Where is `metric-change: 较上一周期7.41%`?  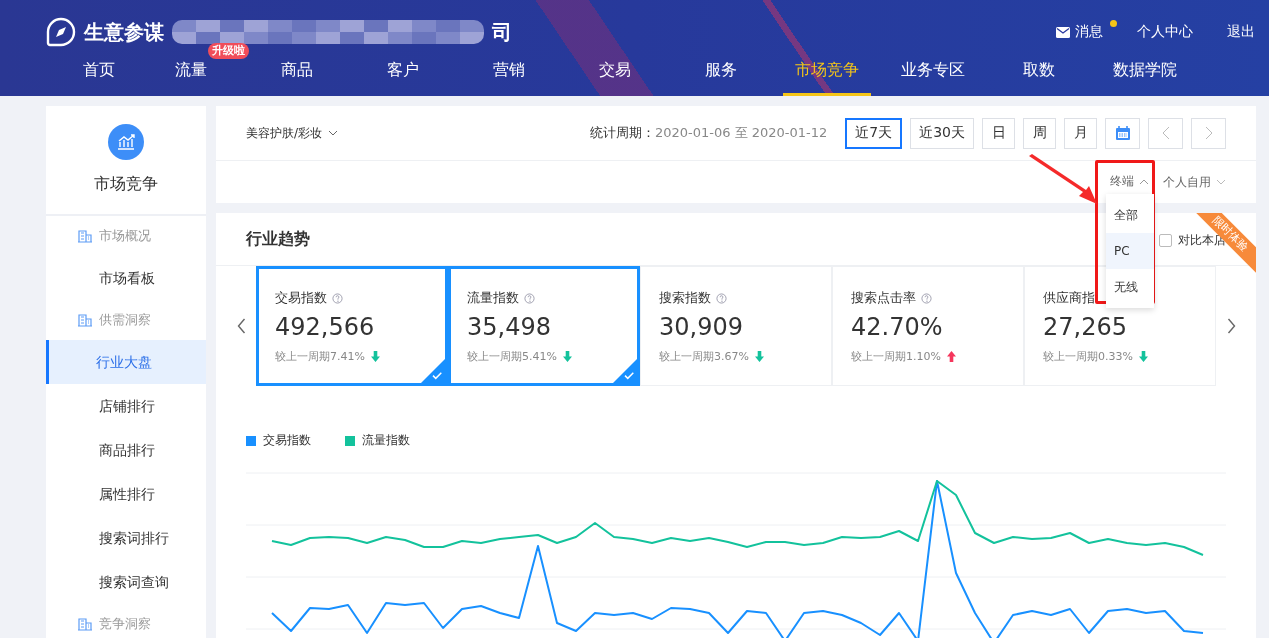
metric-change: 较上一周期7.41% is located at coordinates (320, 356).